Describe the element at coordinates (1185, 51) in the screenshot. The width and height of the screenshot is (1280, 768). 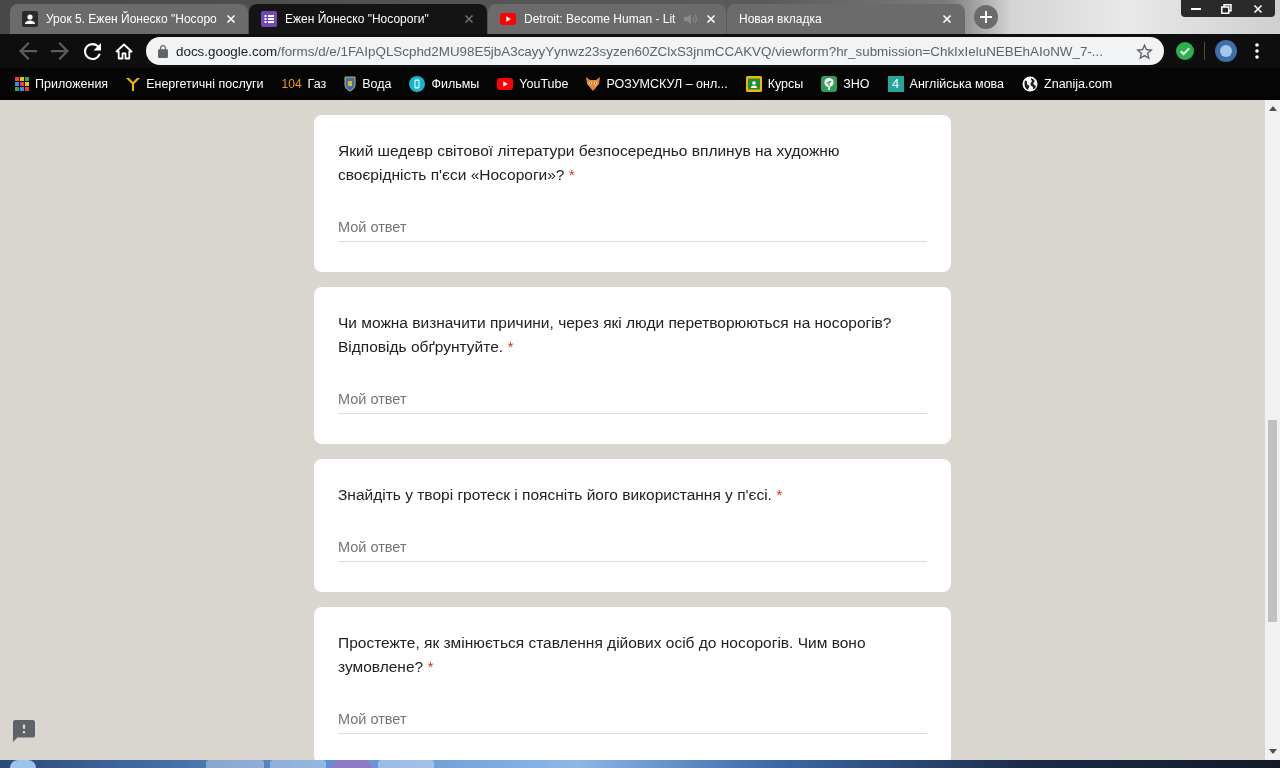
I see `check-circle-icon` at that location.